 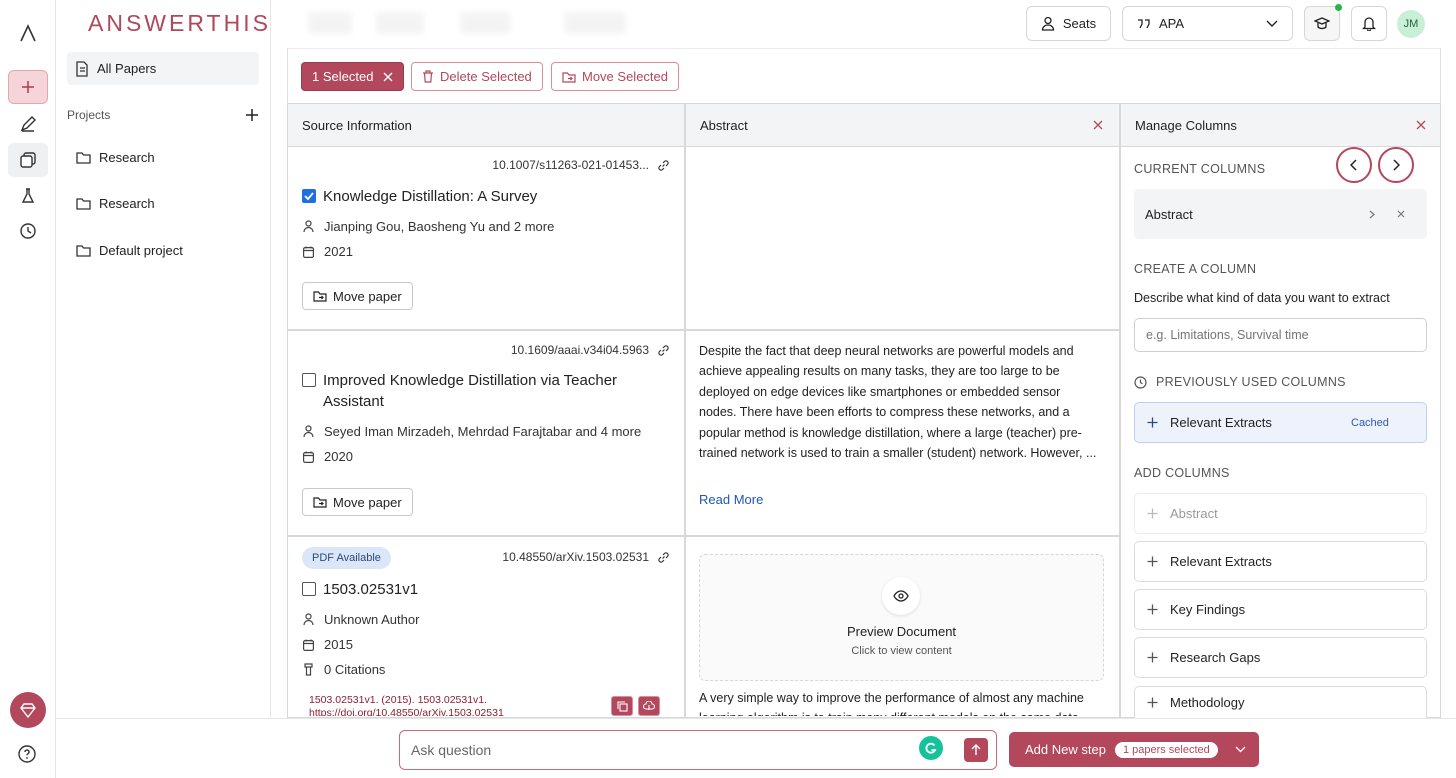 I want to click on create-column-input, so click(x=1280, y=335).